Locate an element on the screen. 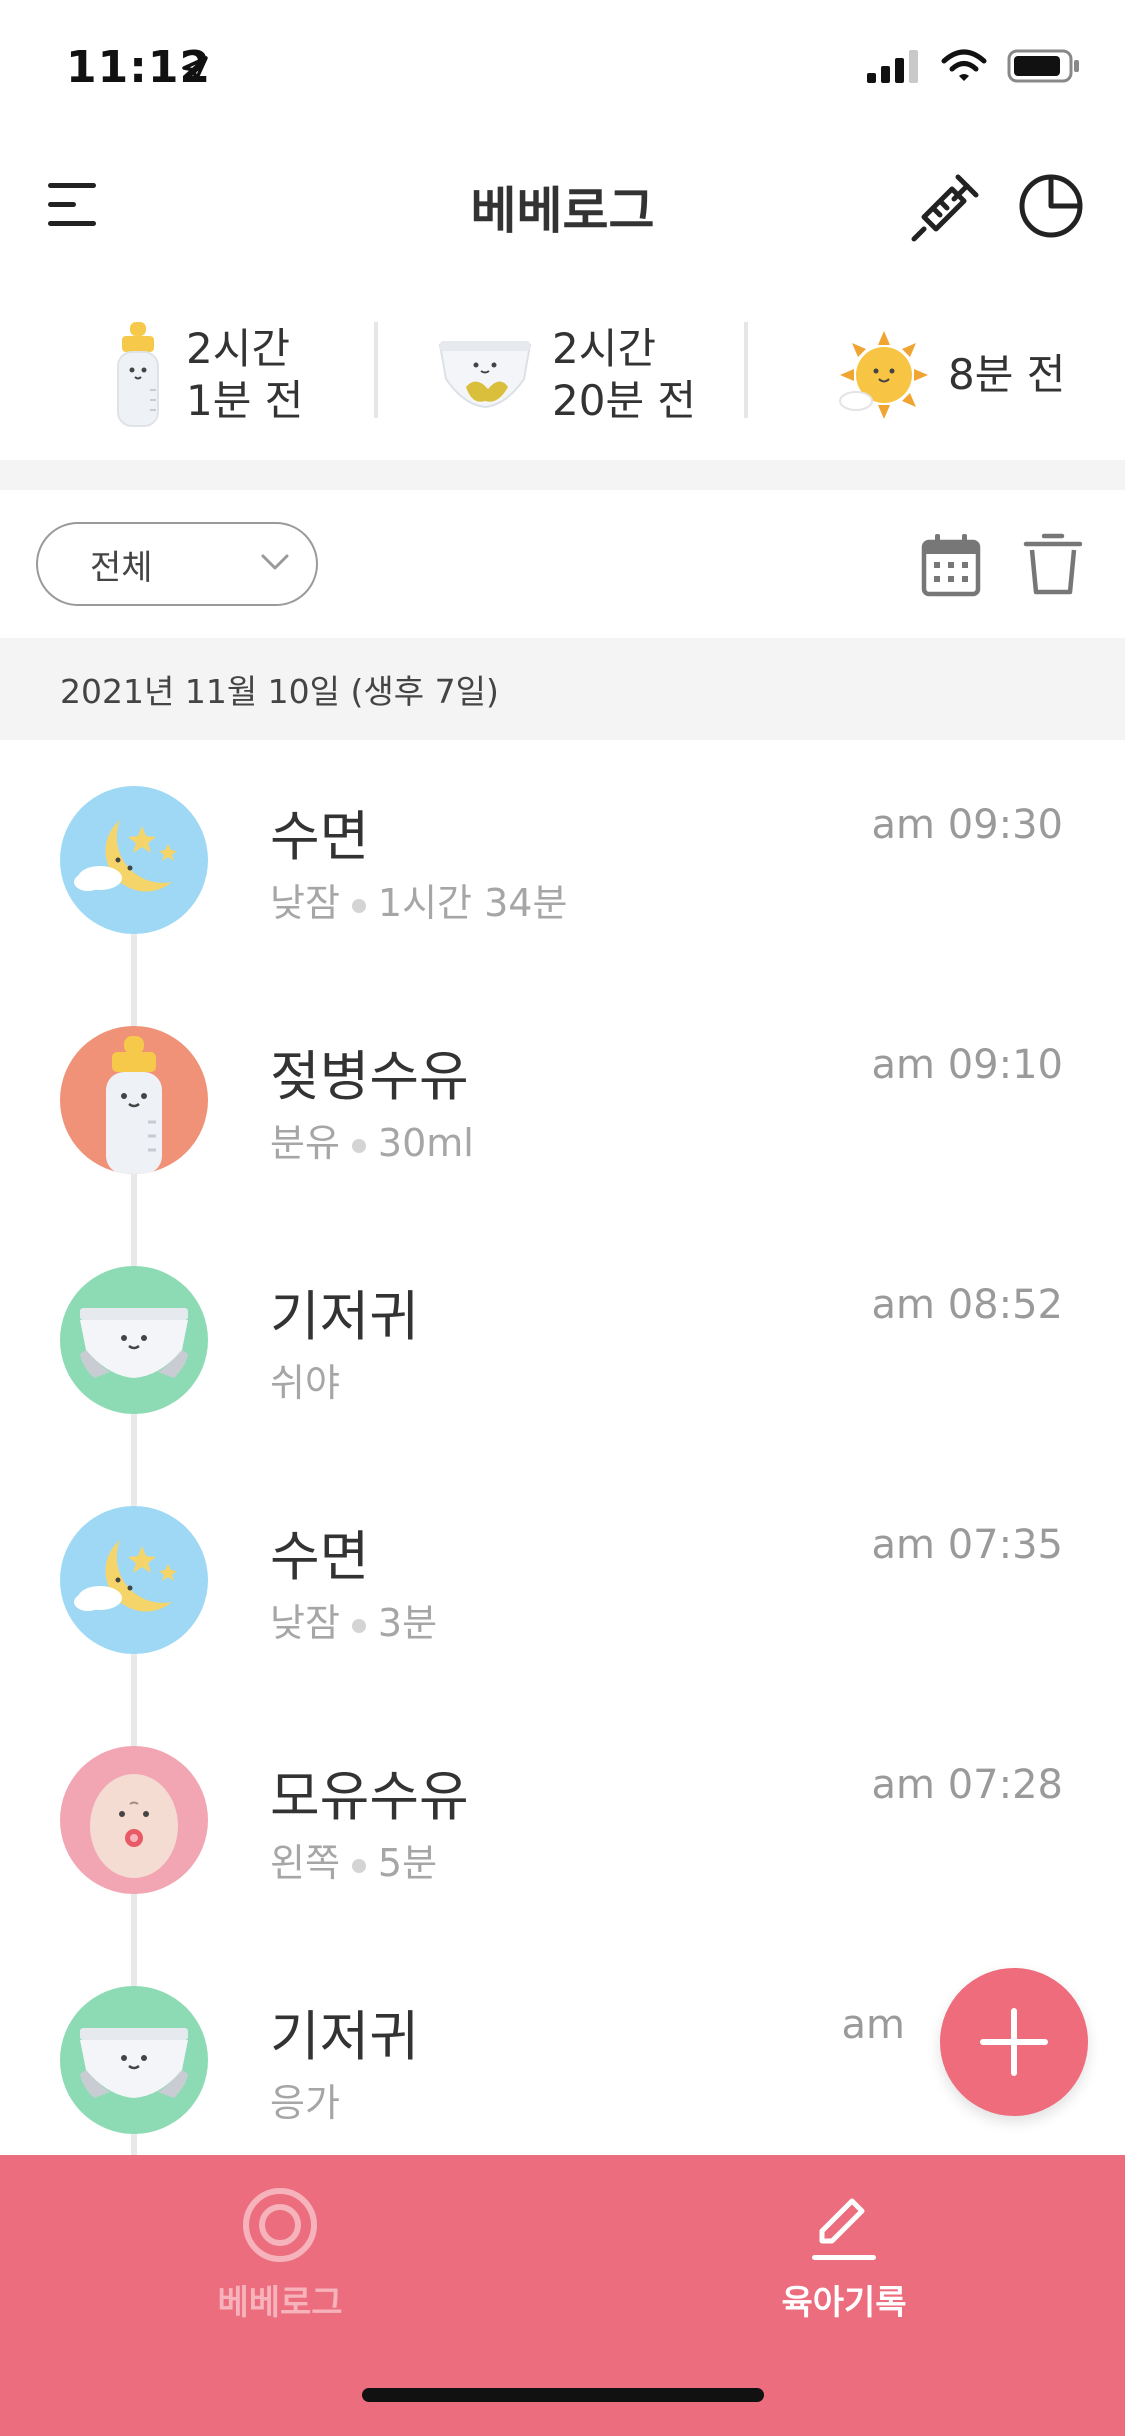 Image resolution: width=1125 pixels, height=2436 pixels. tab-bebelog-label: 베베로그 is located at coordinates (280, 2303).